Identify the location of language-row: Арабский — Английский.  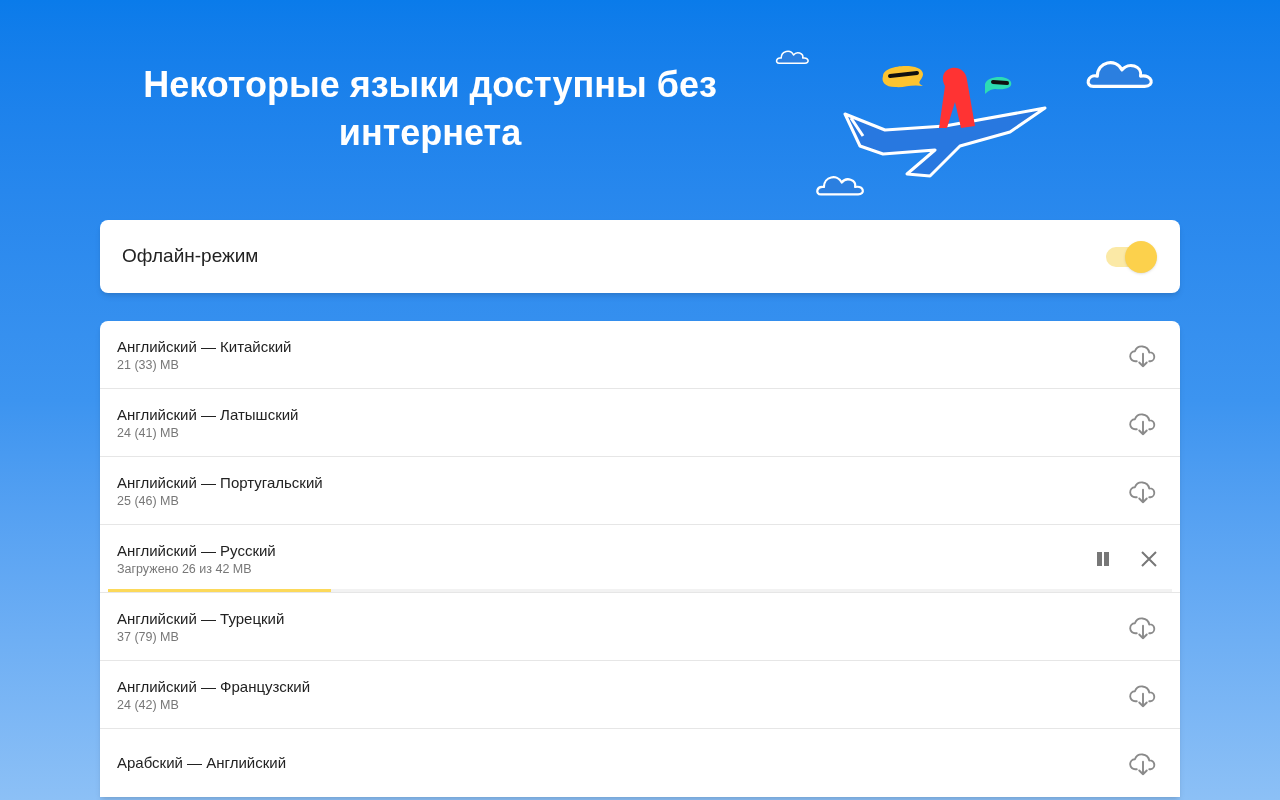
(640, 763).